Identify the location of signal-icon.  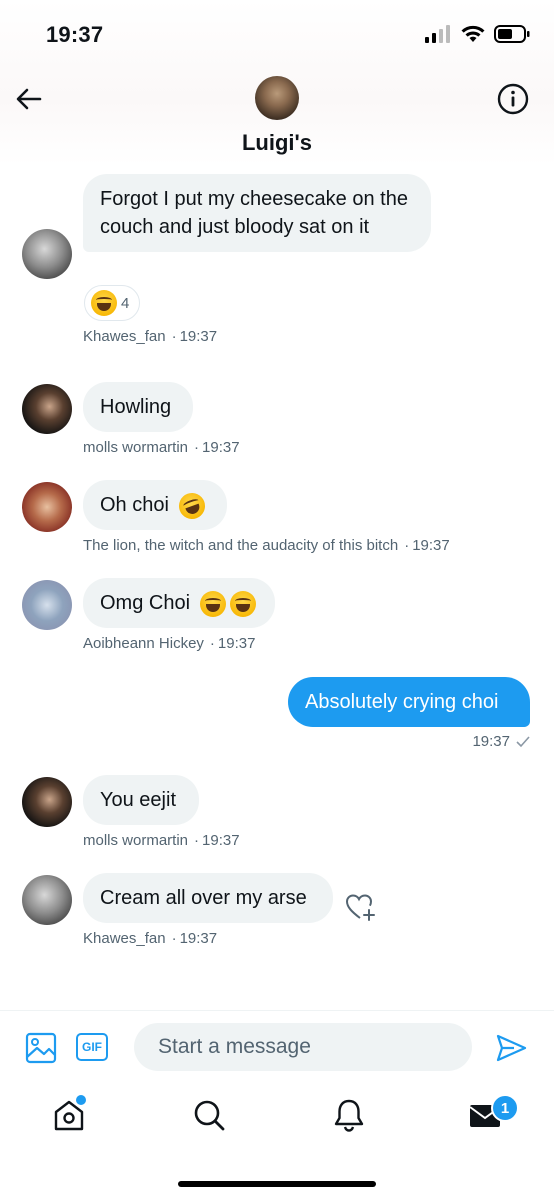
(437, 34).